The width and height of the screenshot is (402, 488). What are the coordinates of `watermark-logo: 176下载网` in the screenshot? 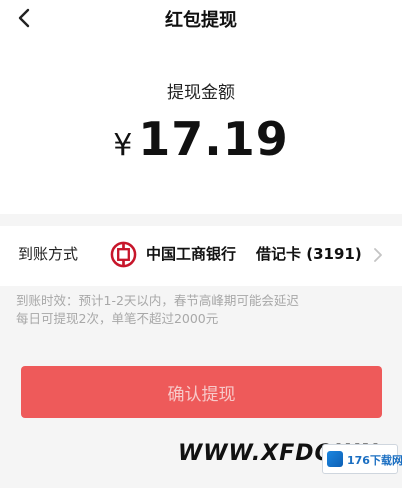 It's located at (362, 459).